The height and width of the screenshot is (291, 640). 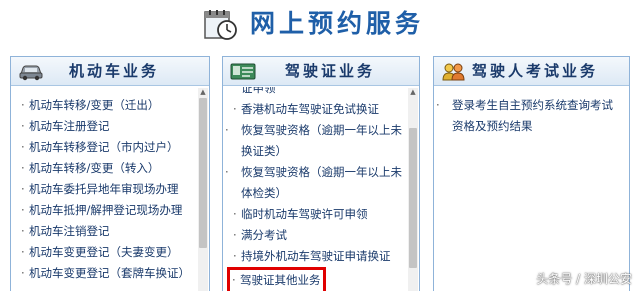 I want to click on list-item-partial: 证申领, so click(x=317, y=93).